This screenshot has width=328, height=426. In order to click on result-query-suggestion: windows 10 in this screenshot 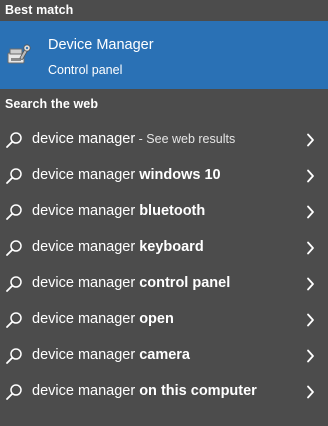, I will do `click(180, 175)`.